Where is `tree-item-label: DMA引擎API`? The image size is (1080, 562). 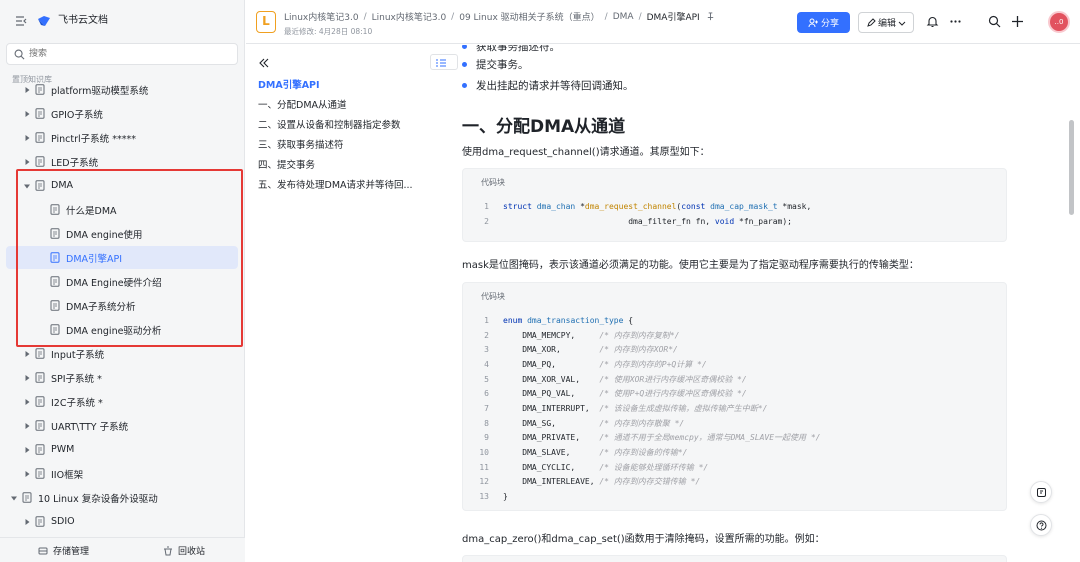
tree-item-label: DMA引擎API is located at coordinates (94, 259).